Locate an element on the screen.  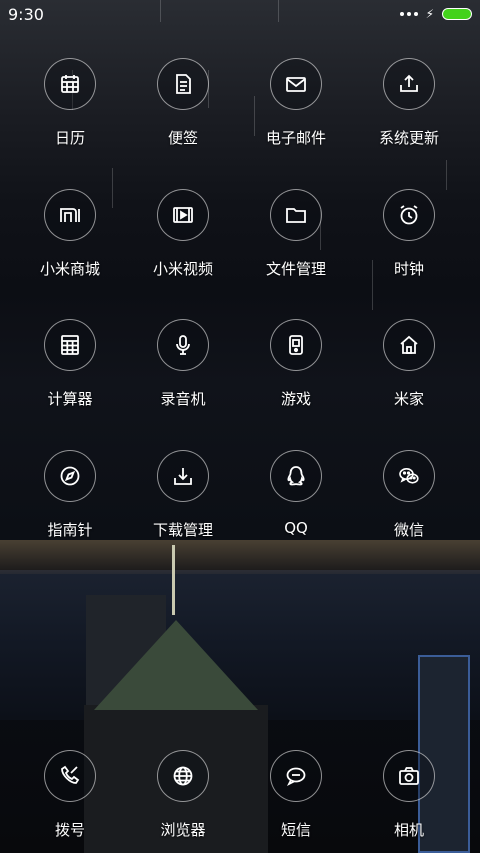
update-icon is located at coordinates (409, 84).